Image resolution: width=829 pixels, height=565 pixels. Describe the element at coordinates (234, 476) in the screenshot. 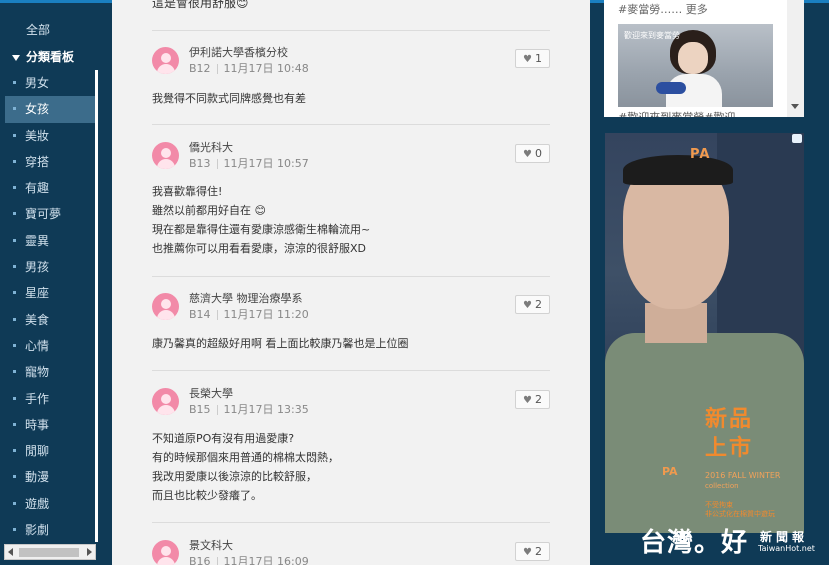

I see `comment-text-line: 我改用愛康以後涼涼的比較舒服，` at that location.